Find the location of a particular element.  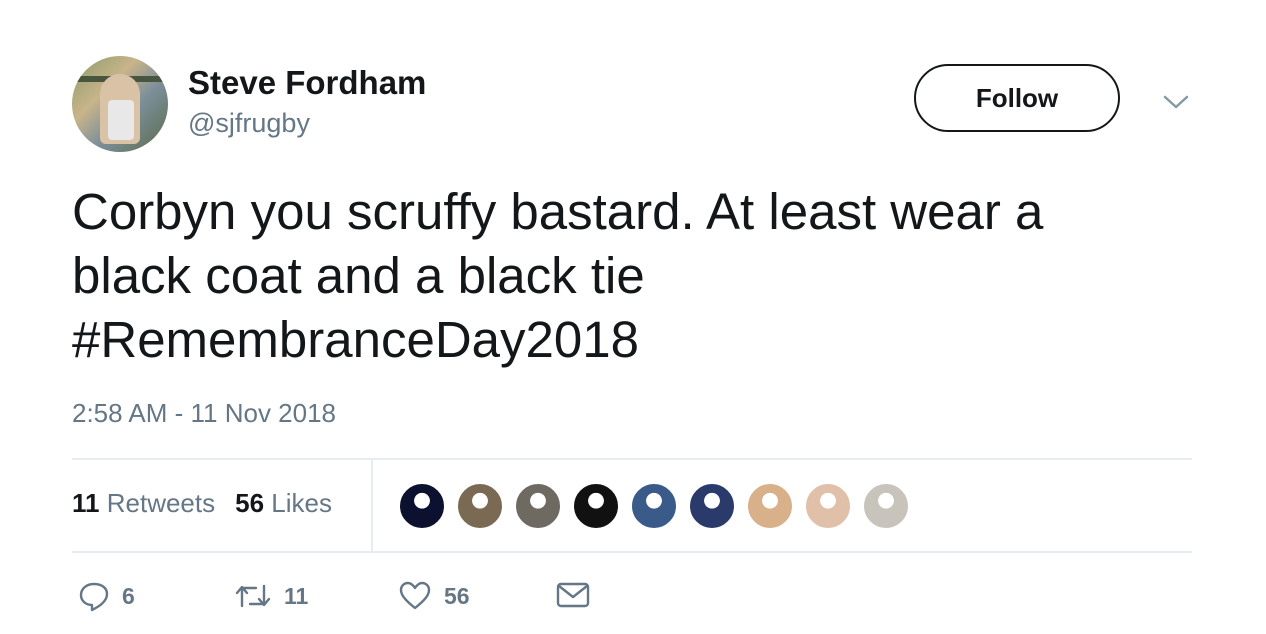

likes-count: 56 is located at coordinates (250, 503).